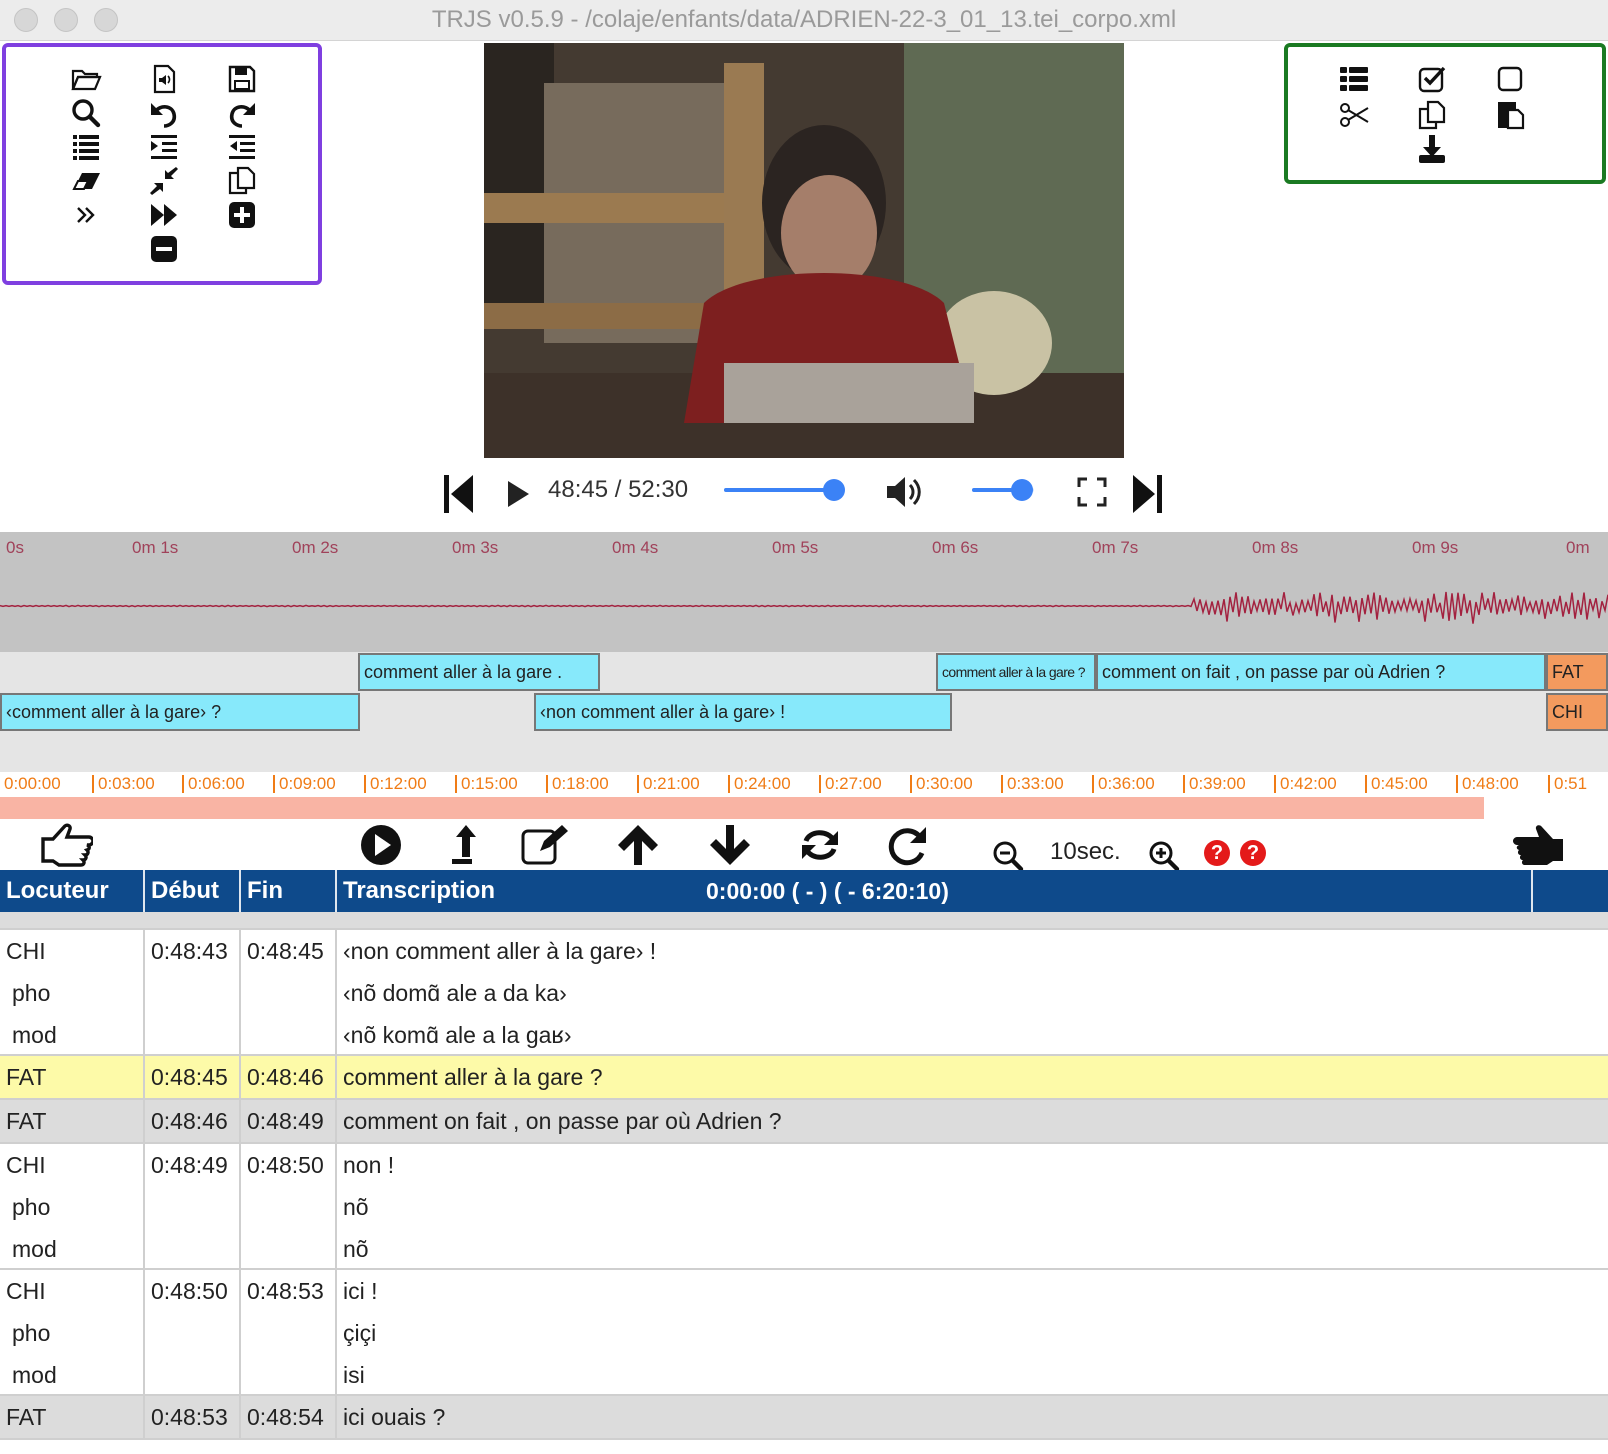 Image resolution: width=1608 pixels, height=1454 pixels. Describe the element at coordinates (285, 1121) in the screenshot. I see `end-cell: 0:48:49` at that location.